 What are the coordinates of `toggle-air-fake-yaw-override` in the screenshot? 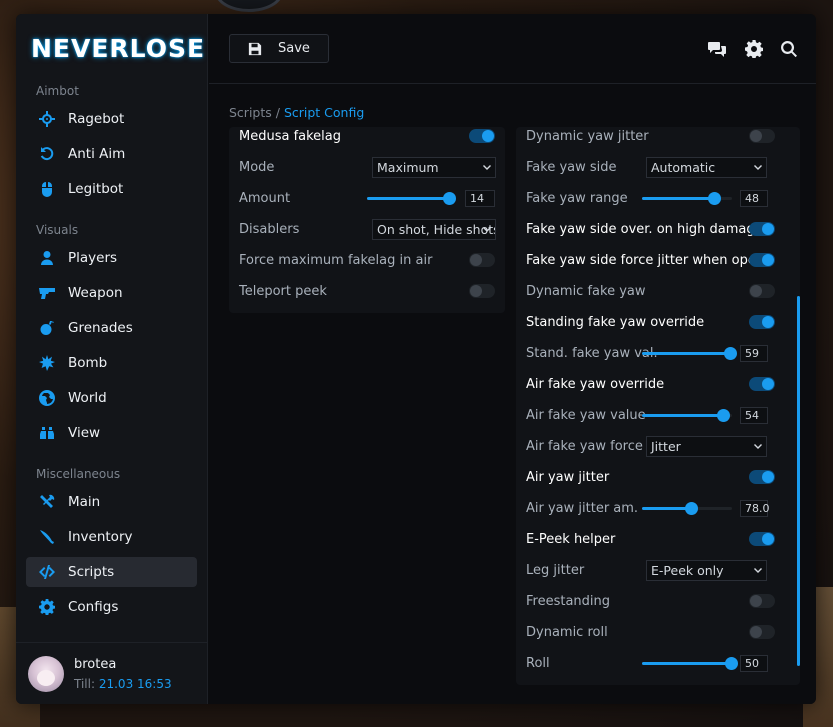 It's located at (762, 384).